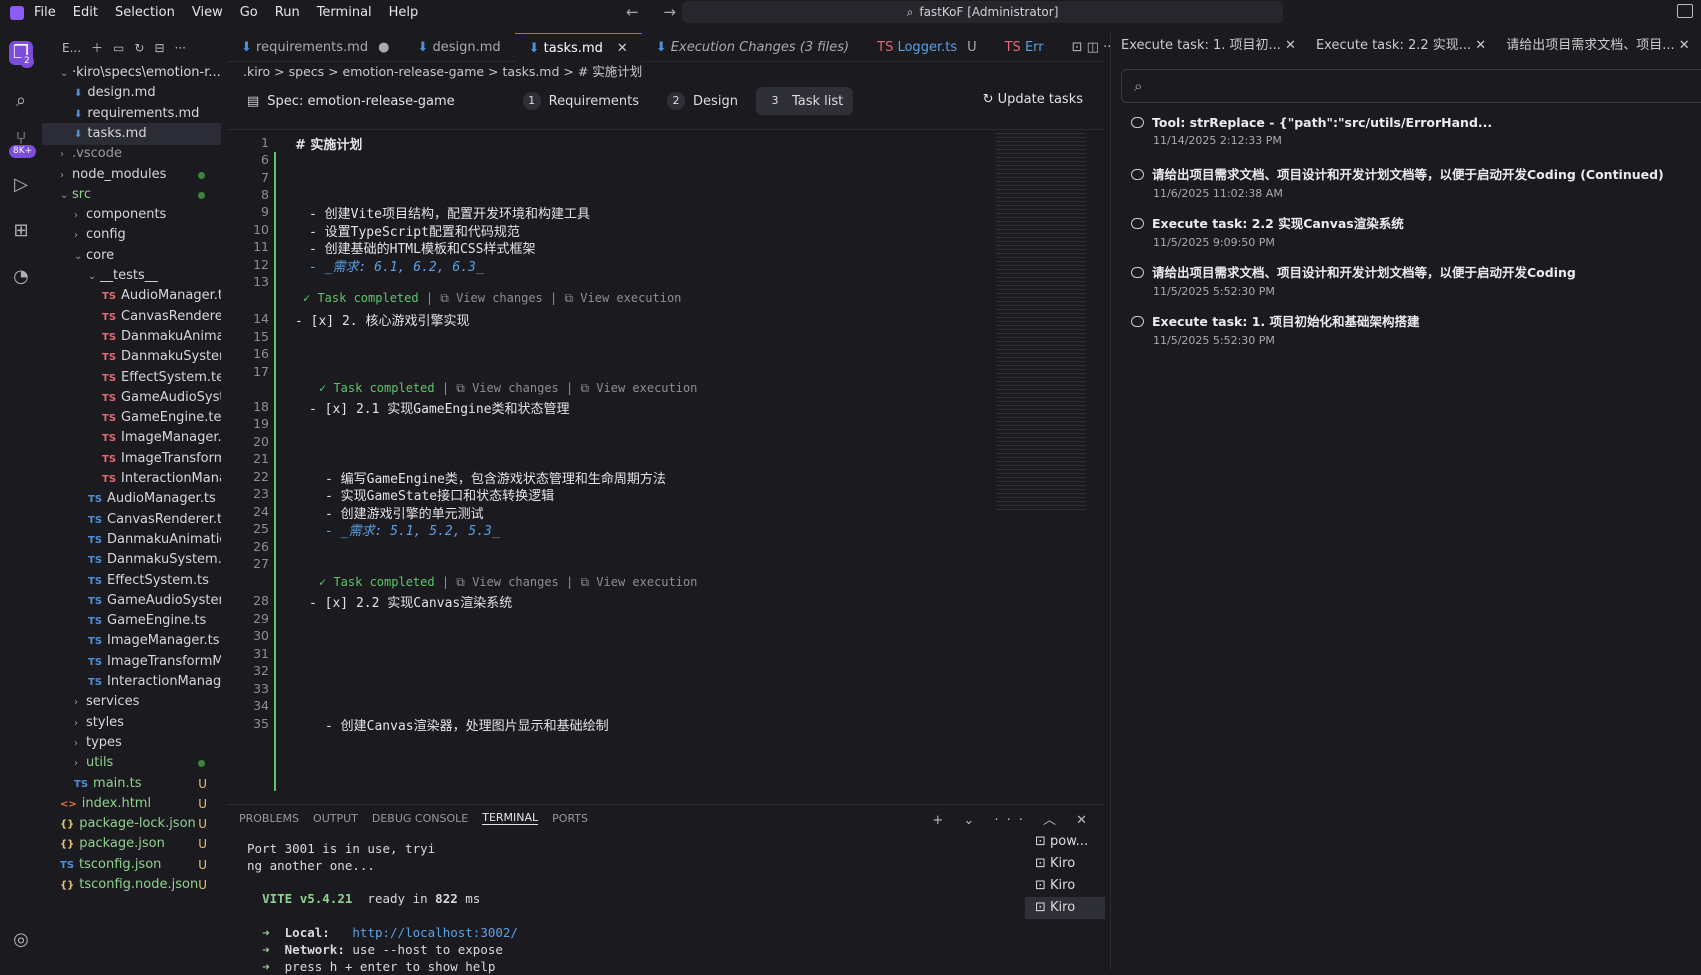 The width and height of the screenshot is (1701, 975). I want to click on tree-item: › .vscode, so click(131, 154).